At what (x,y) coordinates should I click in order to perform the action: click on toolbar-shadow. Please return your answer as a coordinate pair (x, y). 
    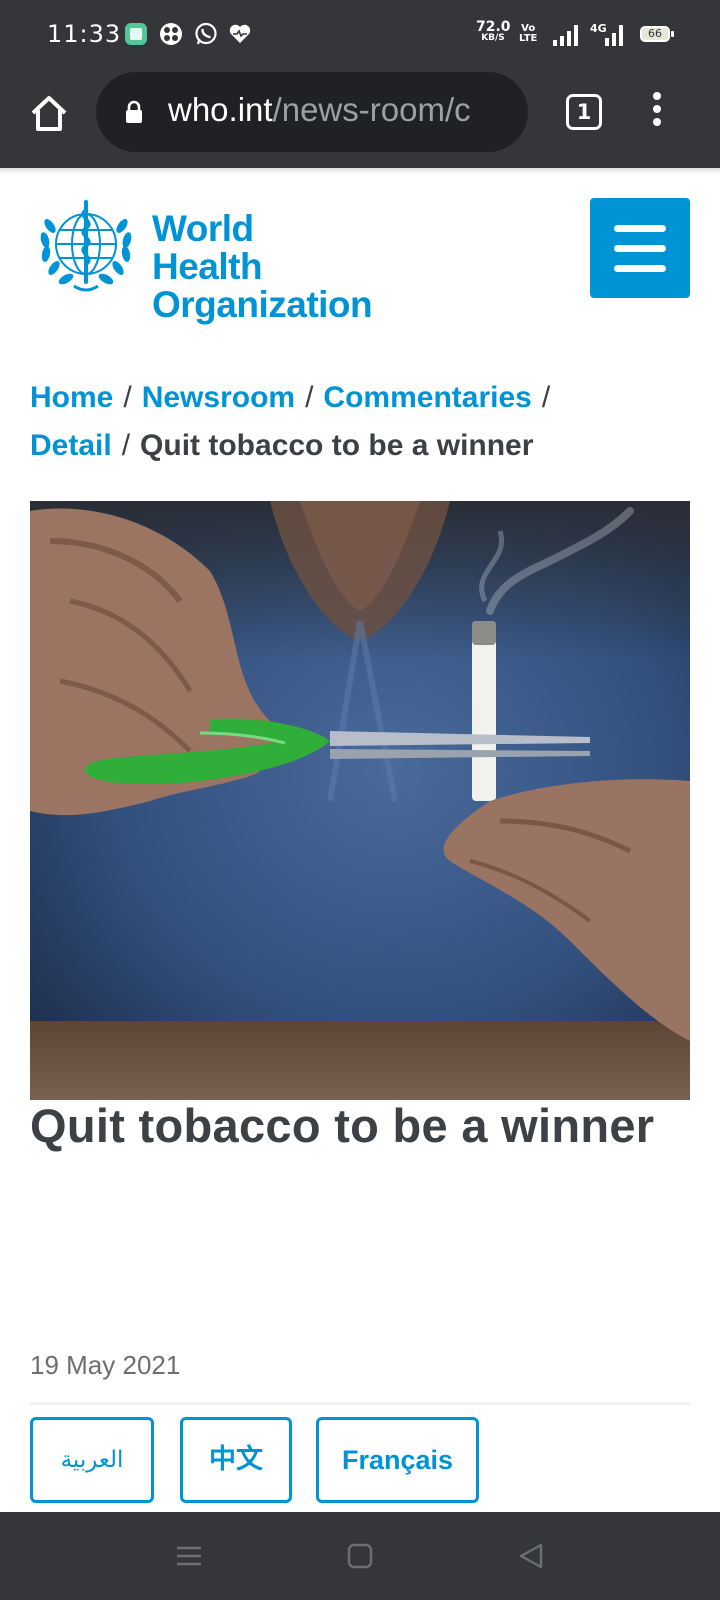
    Looking at the image, I should click on (360, 171).